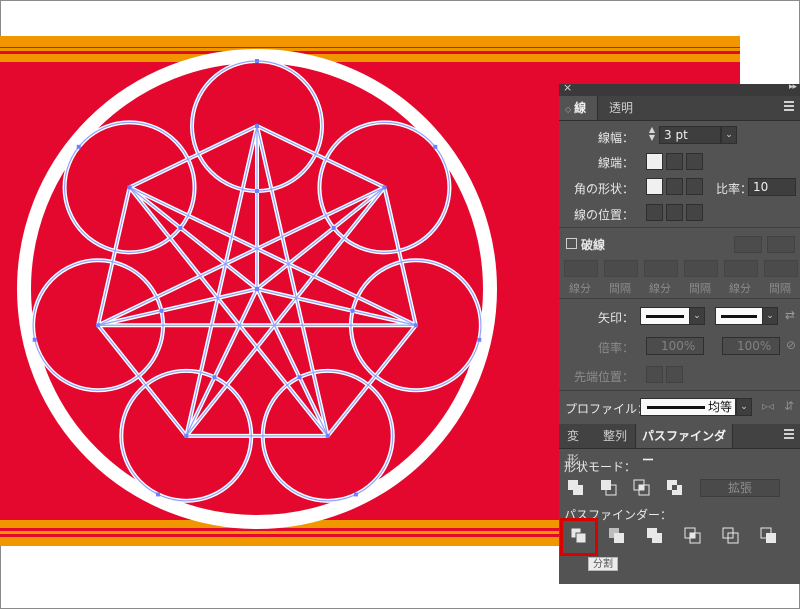 The height and width of the screenshot is (609, 800). What do you see at coordinates (609, 488) in the screenshot?
I see `minus-front-icon` at bounding box center [609, 488].